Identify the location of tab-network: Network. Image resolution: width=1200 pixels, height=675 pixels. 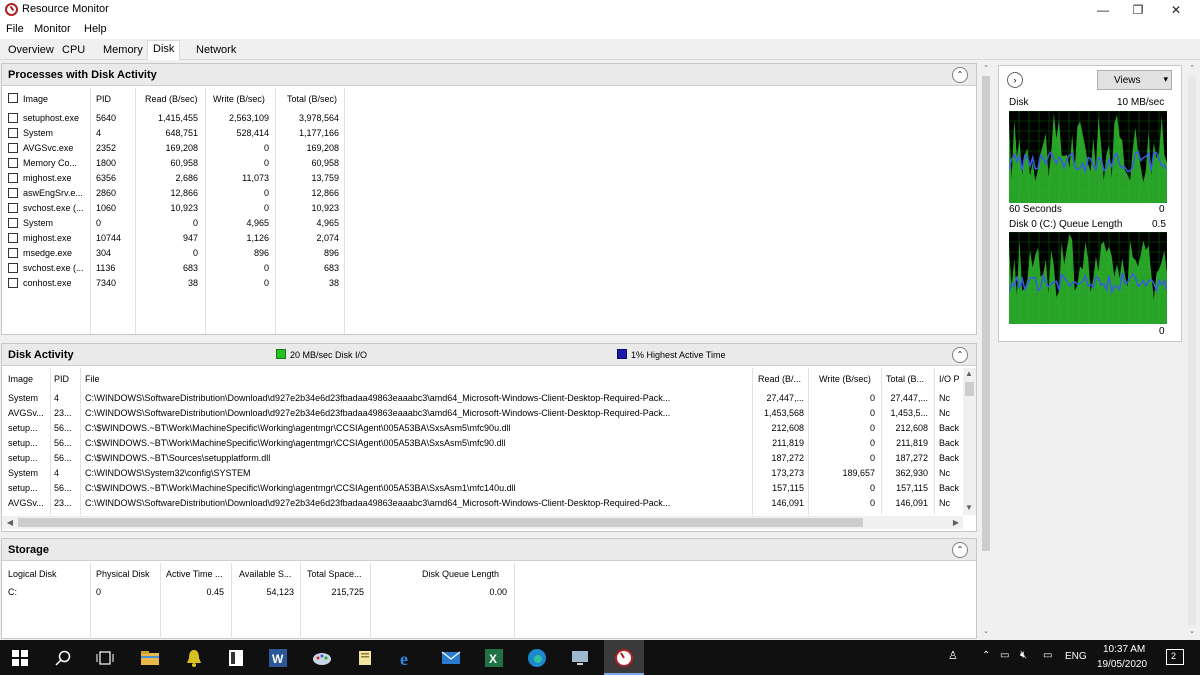
(216, 51).